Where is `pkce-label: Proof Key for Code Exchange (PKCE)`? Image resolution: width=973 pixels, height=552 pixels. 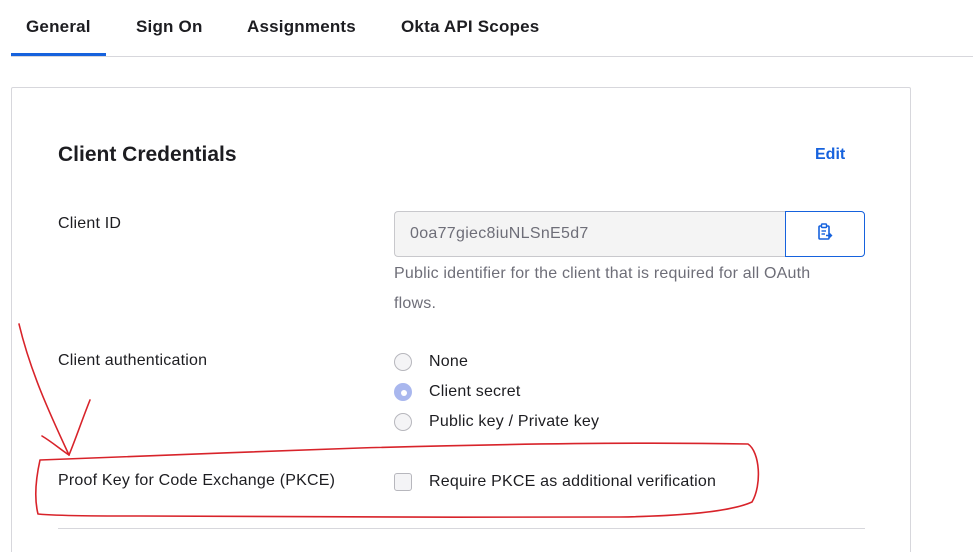 pkce-label: Proof Key for Code Exchange (PKCE) is located at coordinates (197, 480).